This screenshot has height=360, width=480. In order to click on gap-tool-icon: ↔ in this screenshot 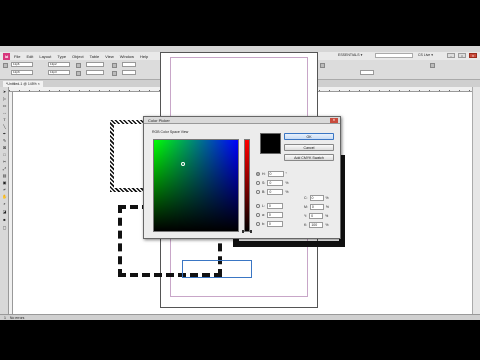, I will do `click(4, 112)`.